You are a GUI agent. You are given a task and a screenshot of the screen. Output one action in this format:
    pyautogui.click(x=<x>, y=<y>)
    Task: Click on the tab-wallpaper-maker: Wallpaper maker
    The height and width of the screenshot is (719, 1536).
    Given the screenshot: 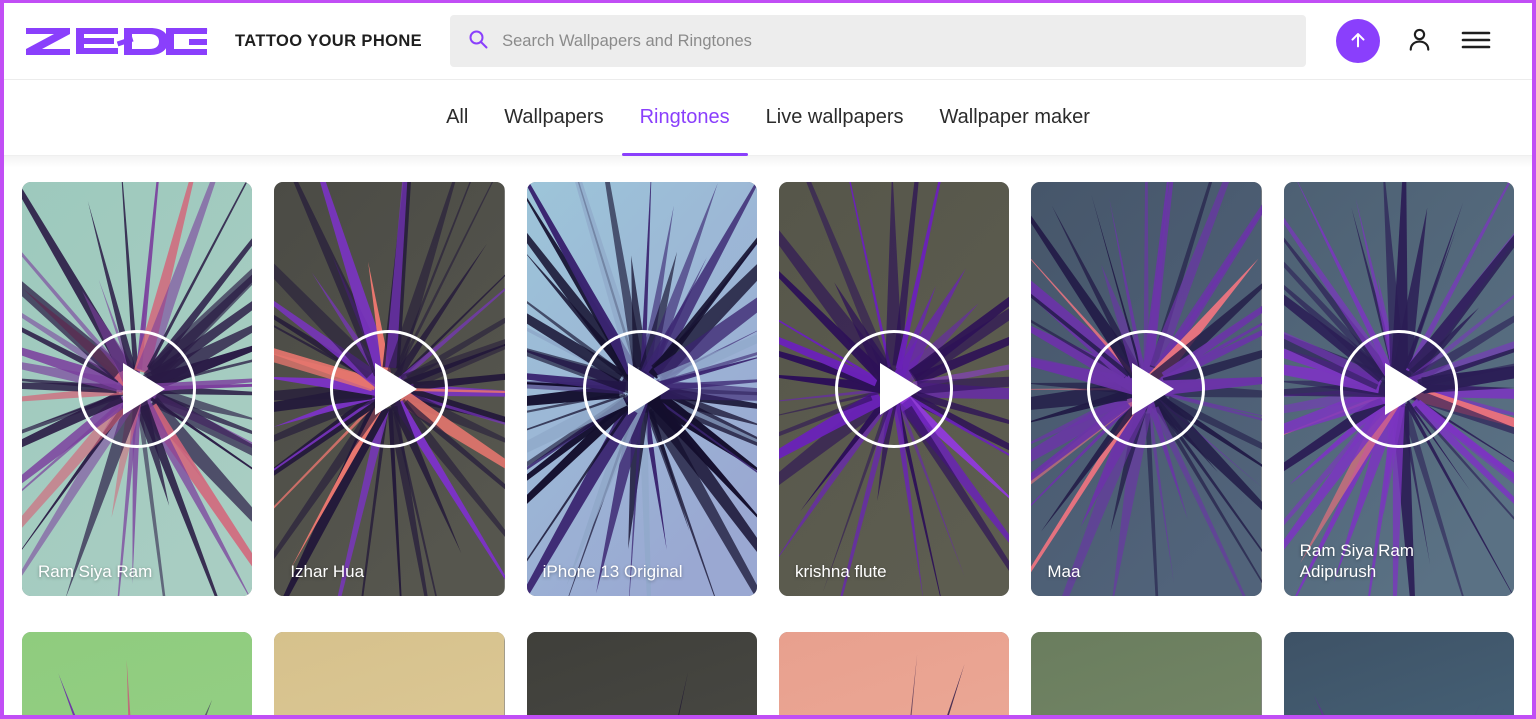 What is the action you would take?
    pyautogui.click(x=1015, y=118)
    